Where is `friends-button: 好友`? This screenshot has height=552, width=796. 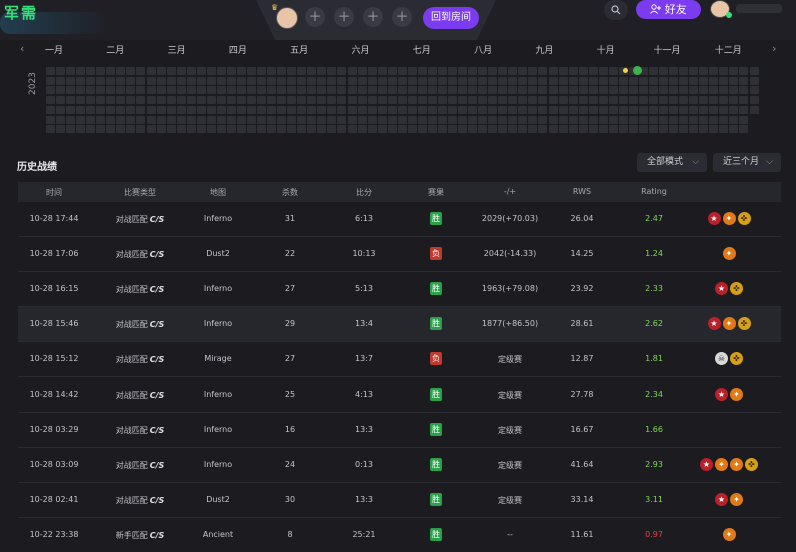
friends-button: 好友 is located at coordinates (668, 9).